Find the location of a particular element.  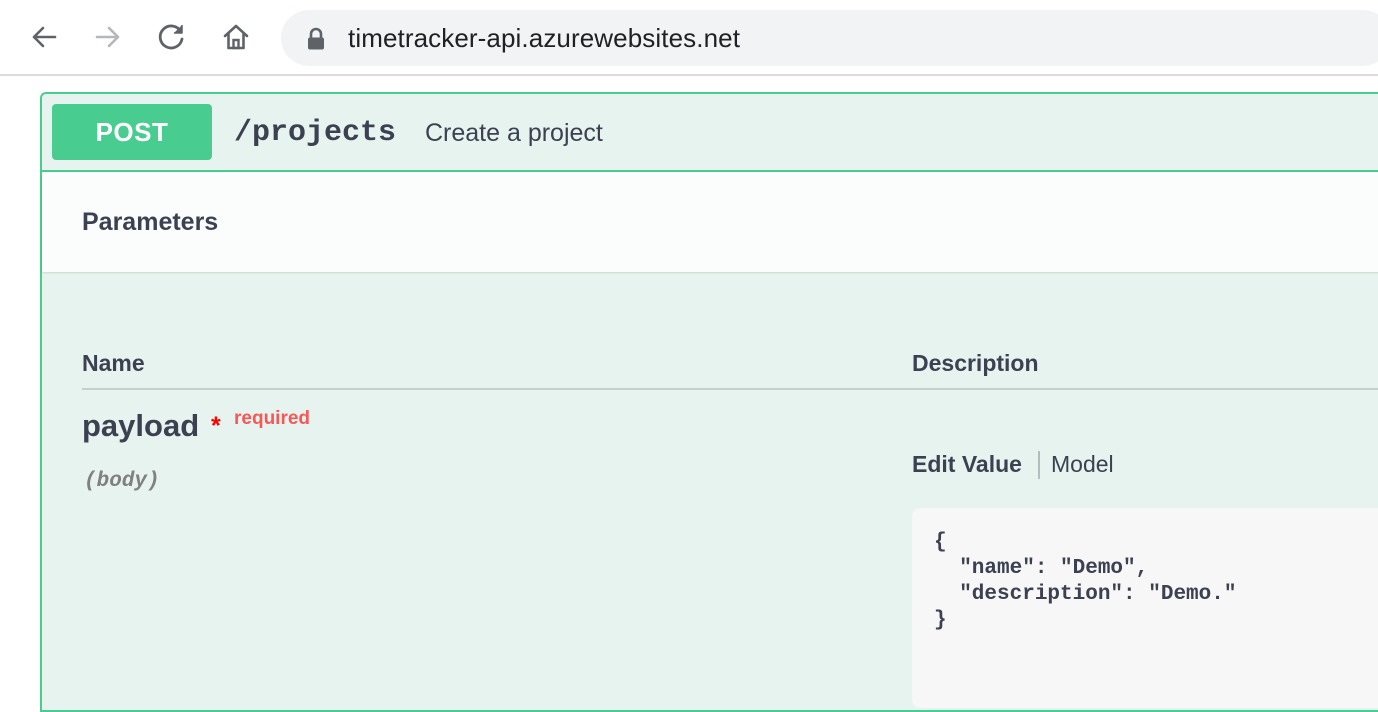

tab-edit-value: Edit Value is located at coordinates (967, 464).